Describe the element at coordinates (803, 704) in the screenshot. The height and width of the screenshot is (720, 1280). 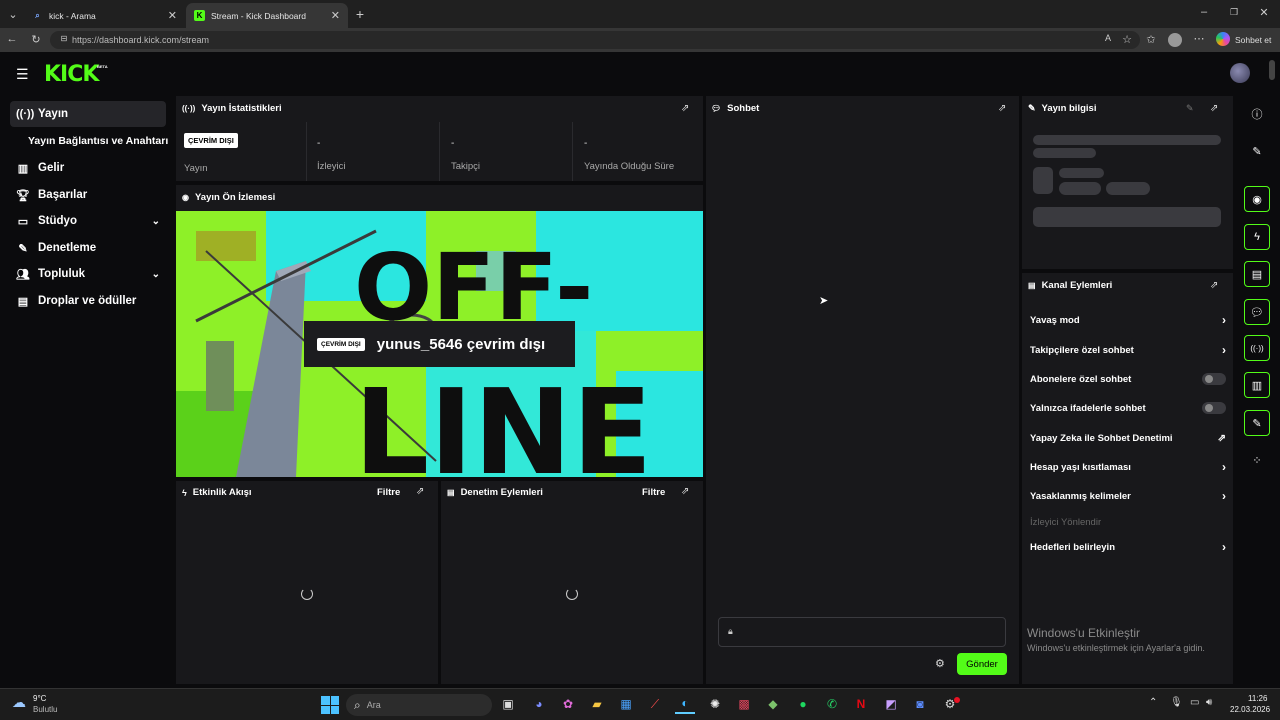
I see `spotify-icon: ●` at that location.